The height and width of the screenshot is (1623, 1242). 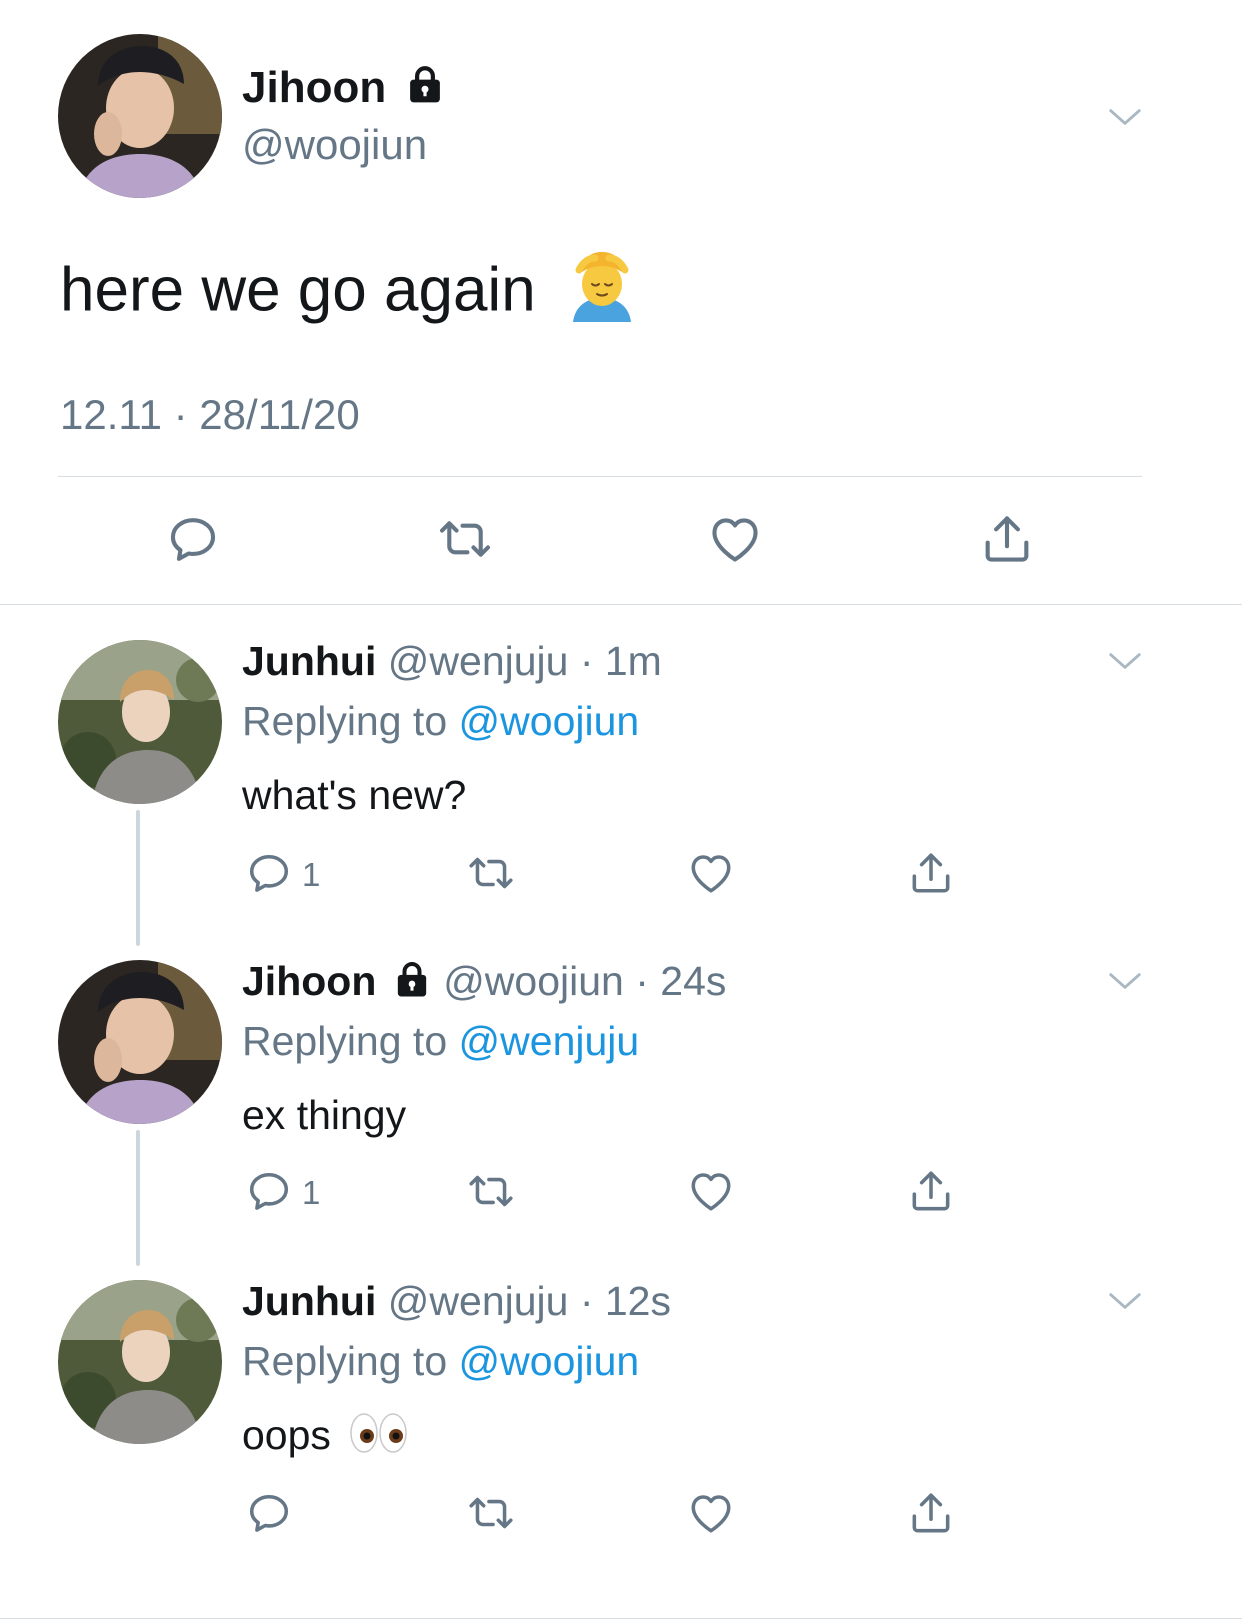 I want to click on author-line: Junhui @wenjuju · 1m, so click(x=452, y=661).